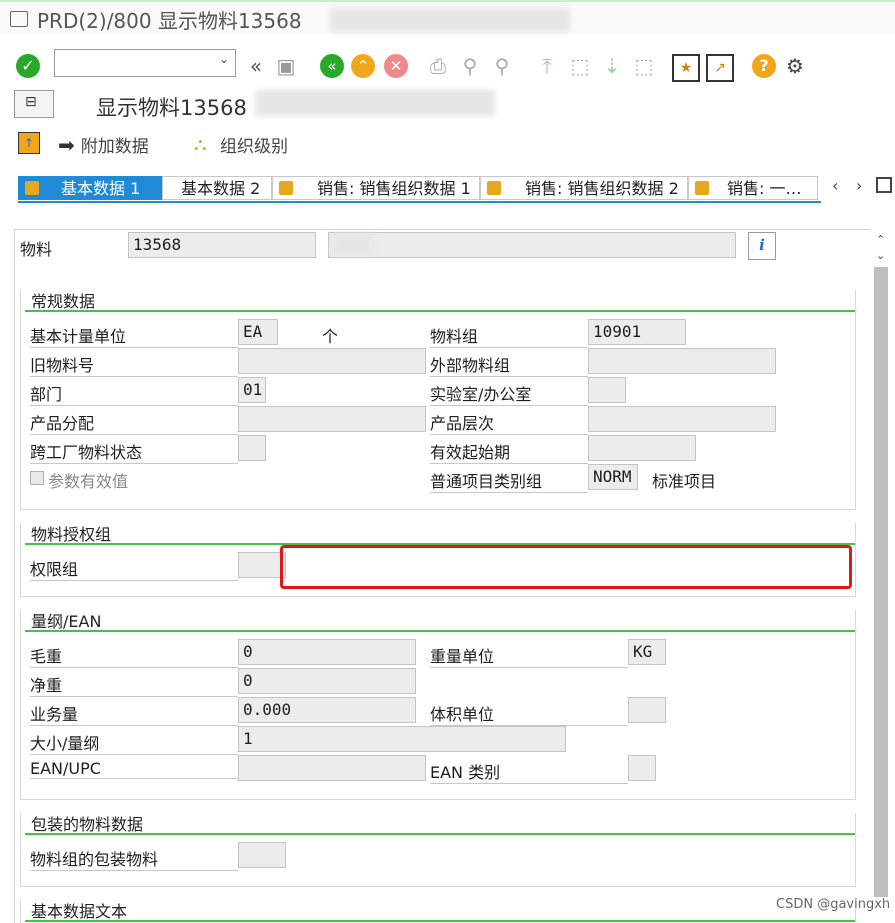 The width and height of the screenshot is (895, 923). I want to click on material-number-field: 13568, so click(222, 245).